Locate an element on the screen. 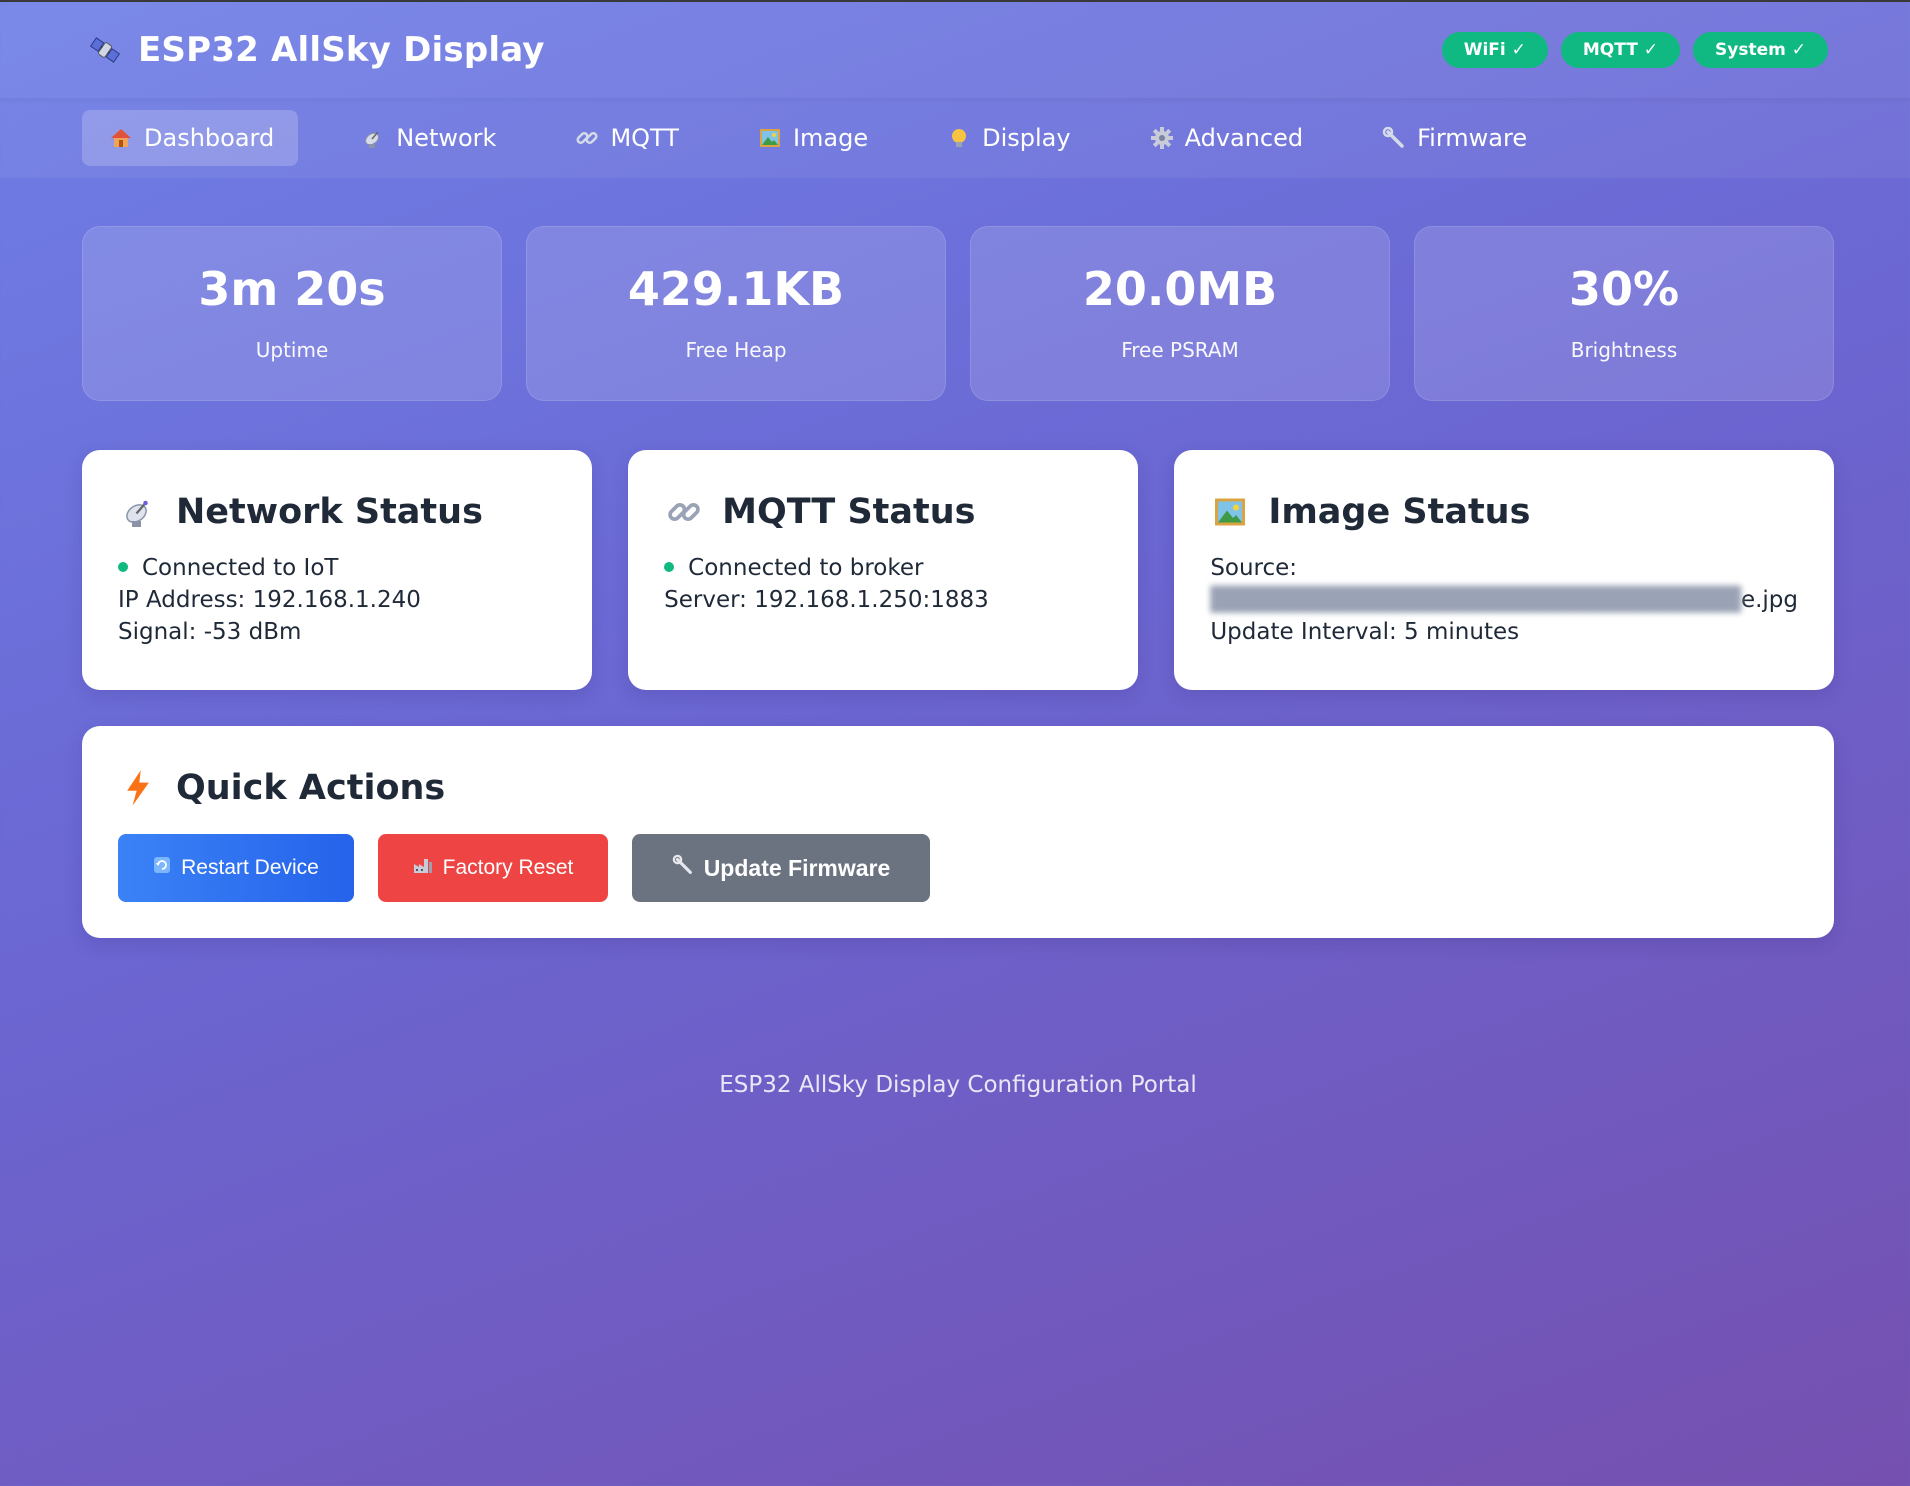  tab-display: Display is located at coordinates (1007, 138).